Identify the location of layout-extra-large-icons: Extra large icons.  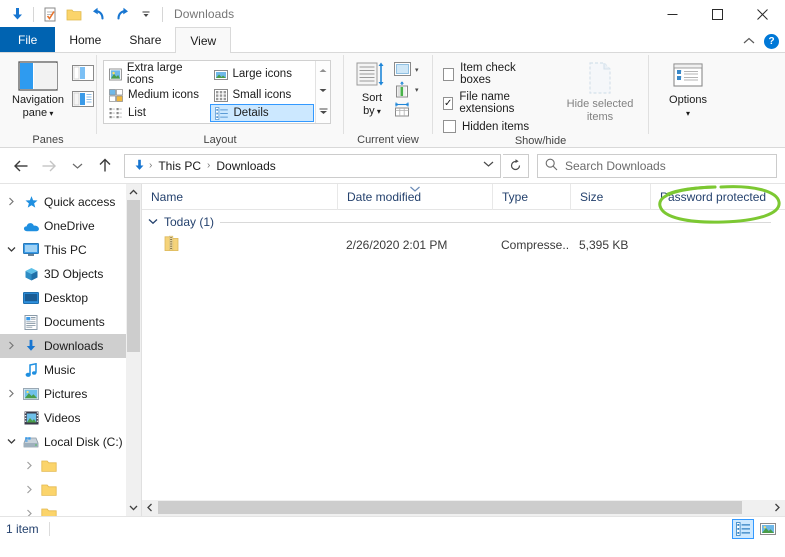
(157, 74).